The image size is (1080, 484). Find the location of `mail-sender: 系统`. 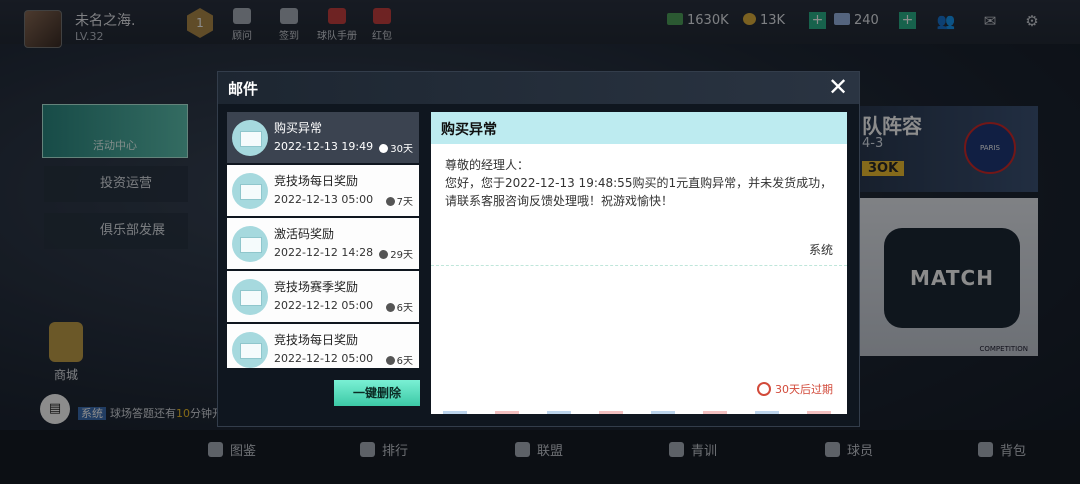

mail-sender: 系统 is located at coordinates (820, 250).